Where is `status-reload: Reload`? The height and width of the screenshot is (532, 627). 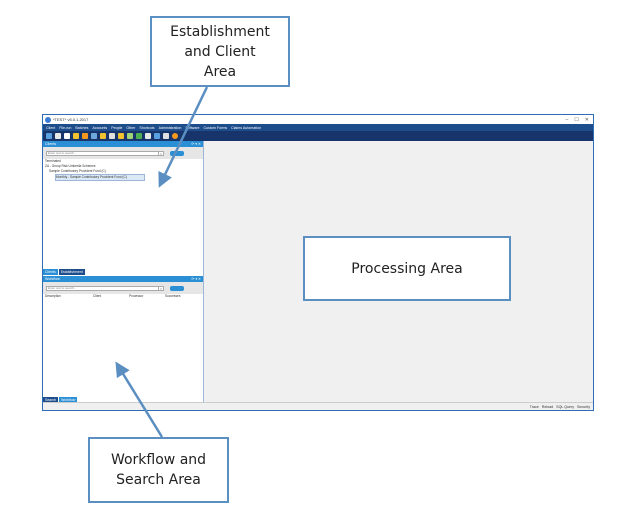 status-reload: Reload is located at coordinates (547, 407).